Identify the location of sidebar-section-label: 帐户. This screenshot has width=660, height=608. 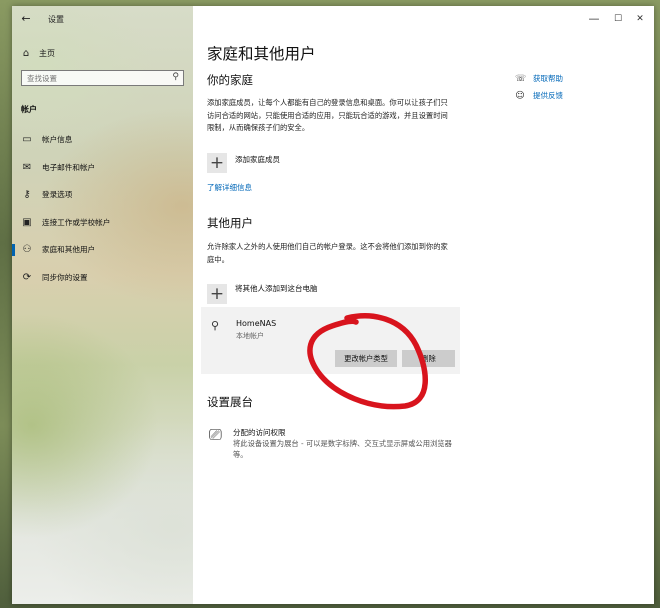
(29, 109).